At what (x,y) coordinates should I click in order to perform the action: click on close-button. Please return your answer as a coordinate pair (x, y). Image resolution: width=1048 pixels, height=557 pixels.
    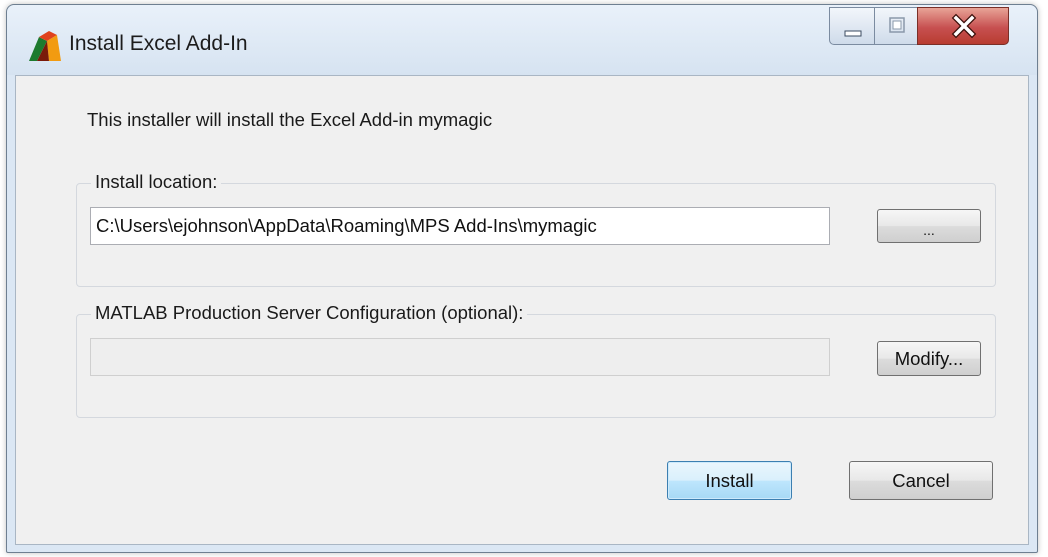
    Looking at the image, I should click on (963, 26).